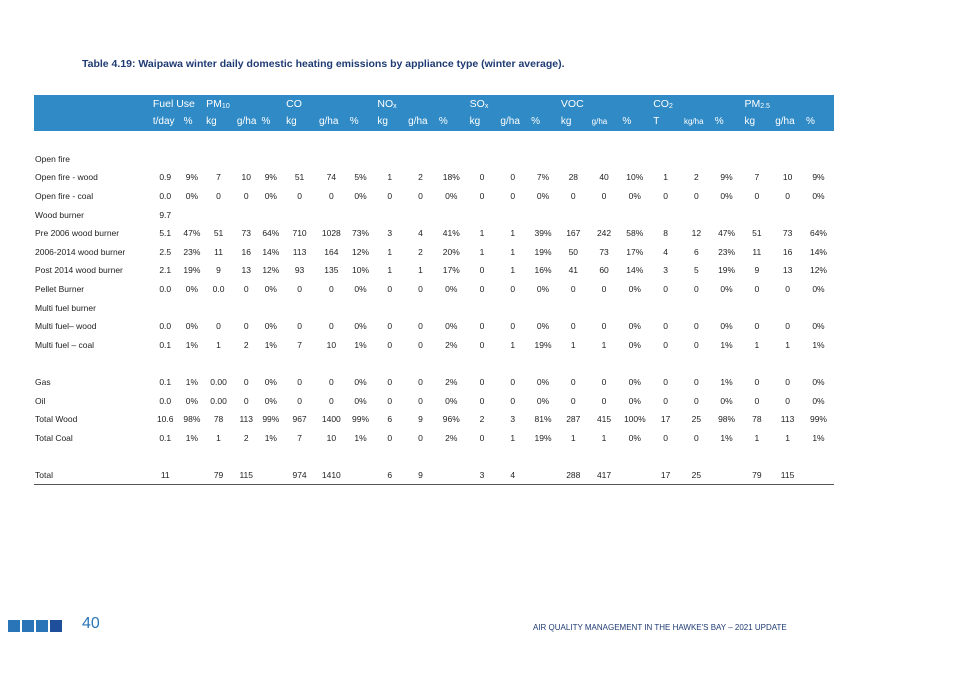 The height and width of the screenshot is (678, 959). Describe the element at coordinates (77, 233) in the screenshot. I see `row-label: Pre 2006 wood burner` at that location.